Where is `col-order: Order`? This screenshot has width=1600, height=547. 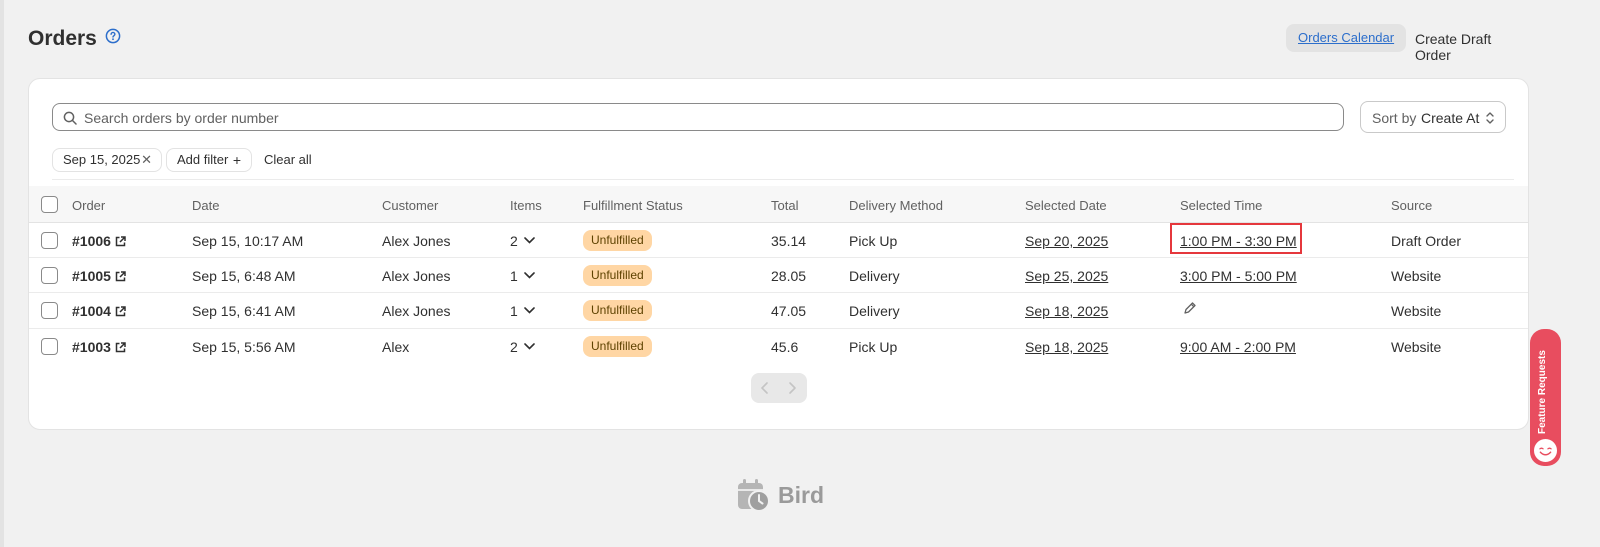
col-order: Order is located at coordinates (88, 205).